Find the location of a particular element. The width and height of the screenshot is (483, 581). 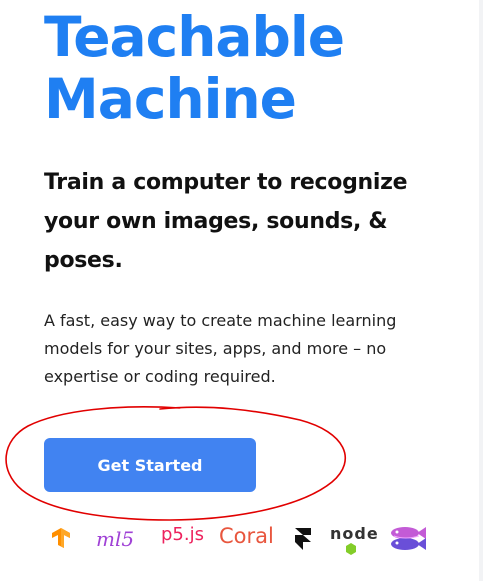

hero-title-line-2: Machine is located at coordinates (170, 99).